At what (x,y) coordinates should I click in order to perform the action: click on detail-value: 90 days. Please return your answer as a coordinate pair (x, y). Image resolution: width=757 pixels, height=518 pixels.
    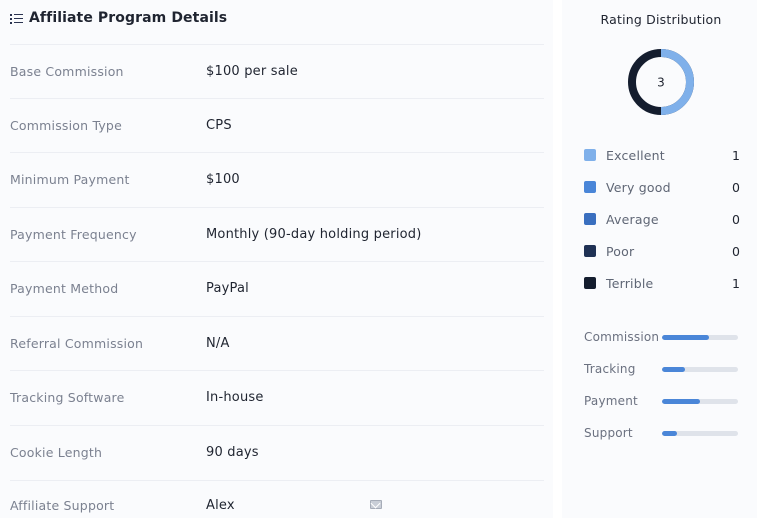
    Looking at the image, I should click on (232, 452).